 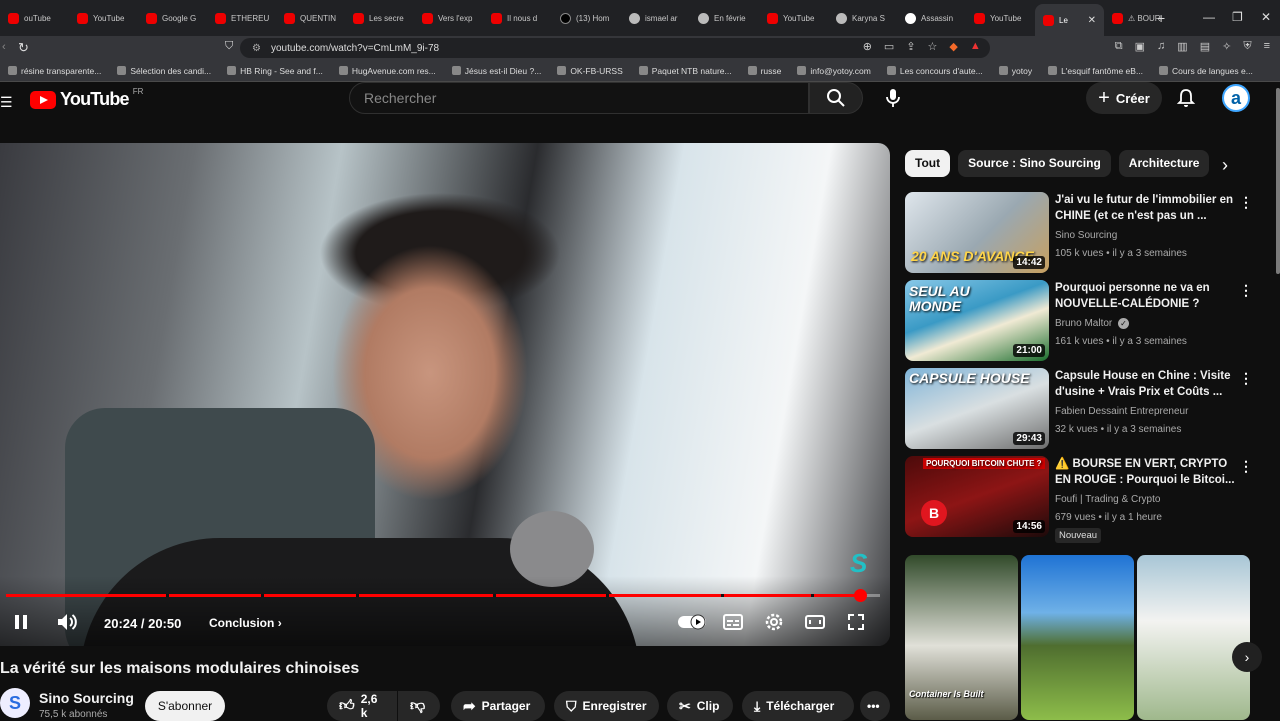 What do you see at coordinates (977, 496) in the screenshot?
I see `video-thumbnail: POURQUOI BITCOIN CHUTE ? B 14:56` at bounding box center [977, 496].